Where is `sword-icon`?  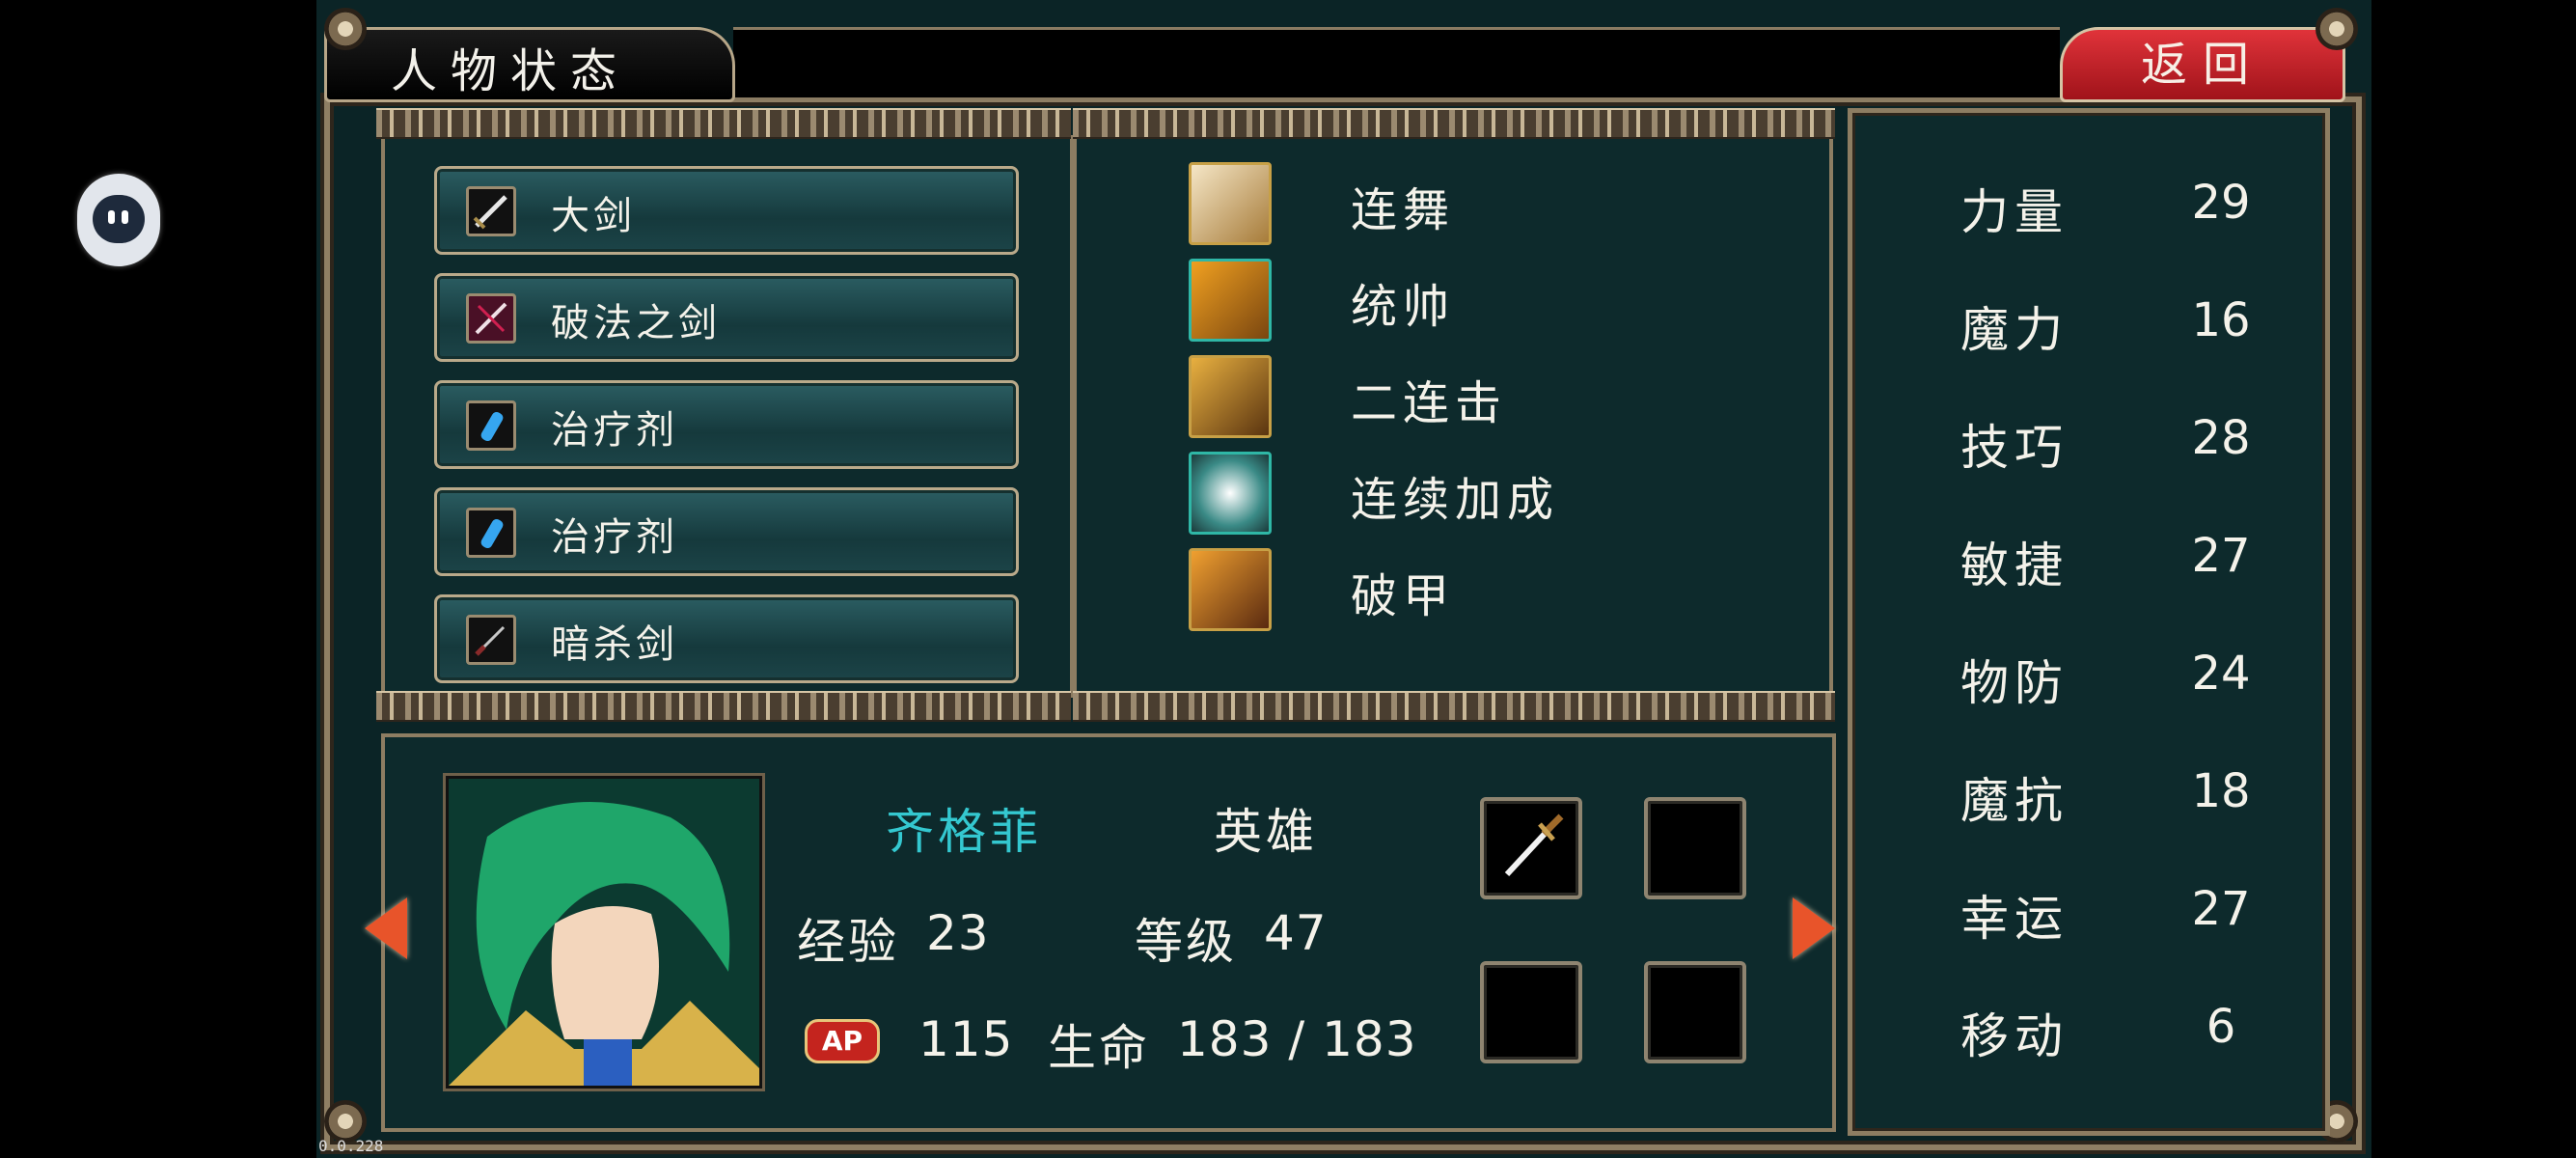 sword-icon is located at coordinates (1534, 845).